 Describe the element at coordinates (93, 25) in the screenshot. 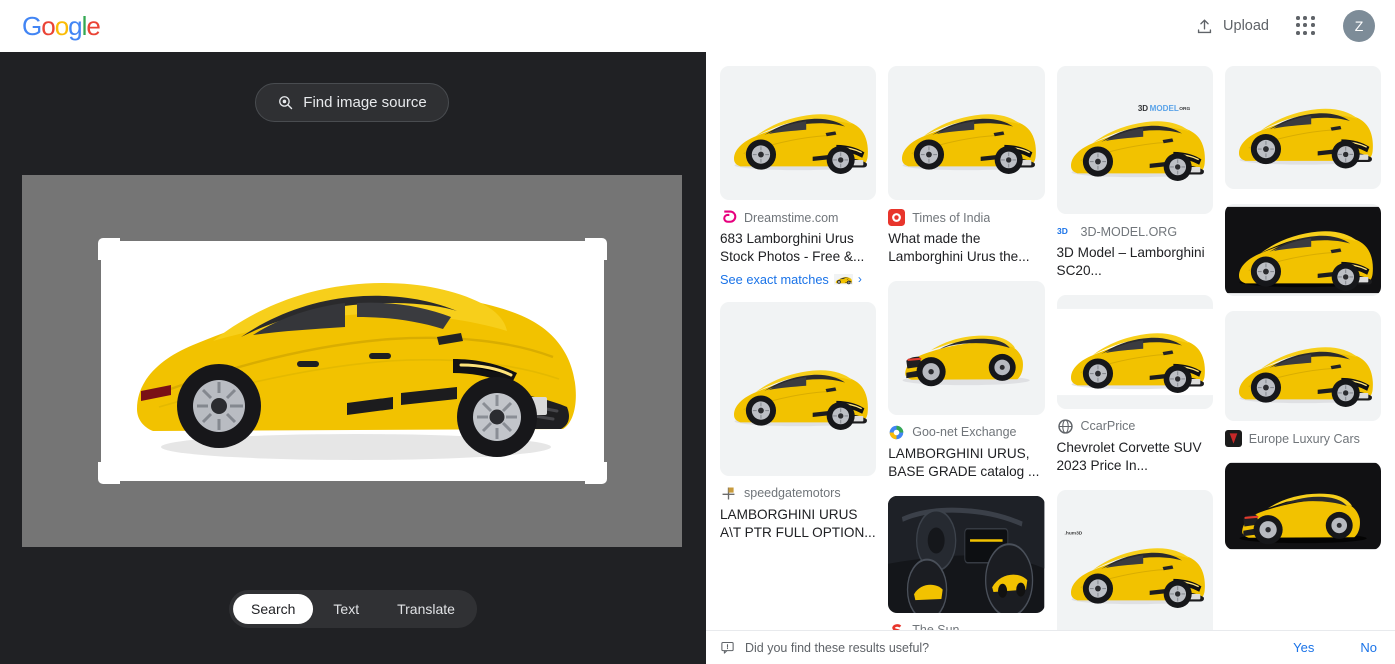

I see `logo-letter: e` at that location.